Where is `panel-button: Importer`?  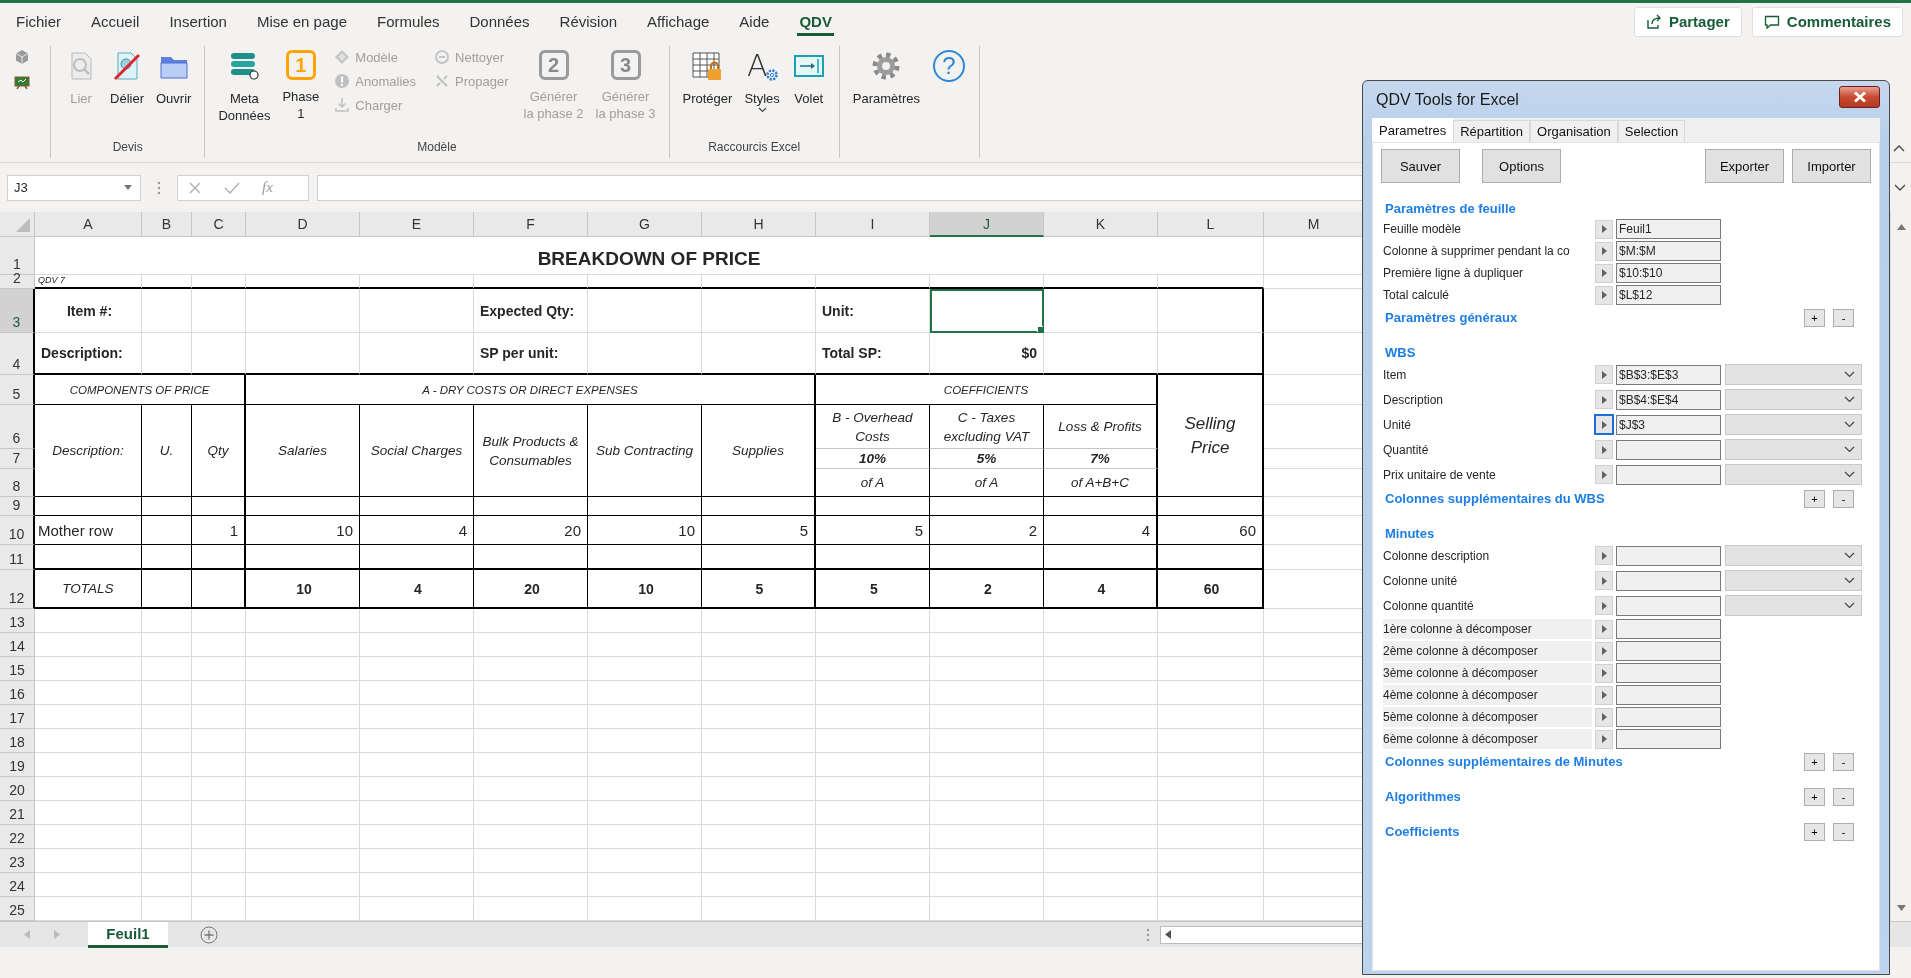
panel-button: Importer is located at coordinates (1831, 166).